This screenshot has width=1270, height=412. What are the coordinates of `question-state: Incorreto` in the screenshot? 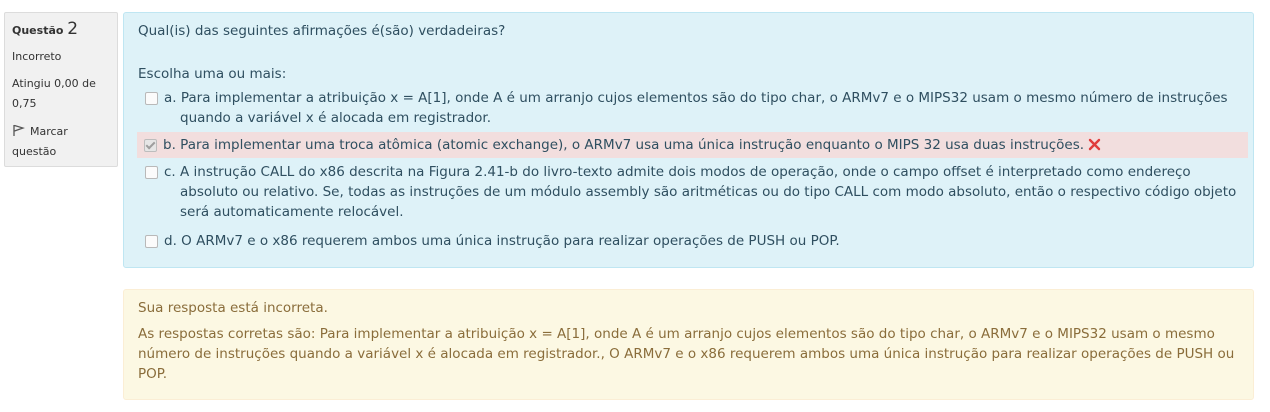 It's located at (37, 56).